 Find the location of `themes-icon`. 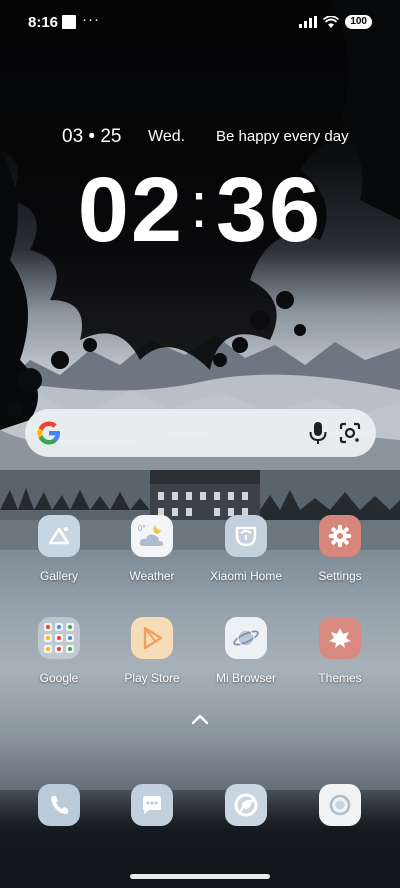

themes-icon is located at coordinates (340, 638).